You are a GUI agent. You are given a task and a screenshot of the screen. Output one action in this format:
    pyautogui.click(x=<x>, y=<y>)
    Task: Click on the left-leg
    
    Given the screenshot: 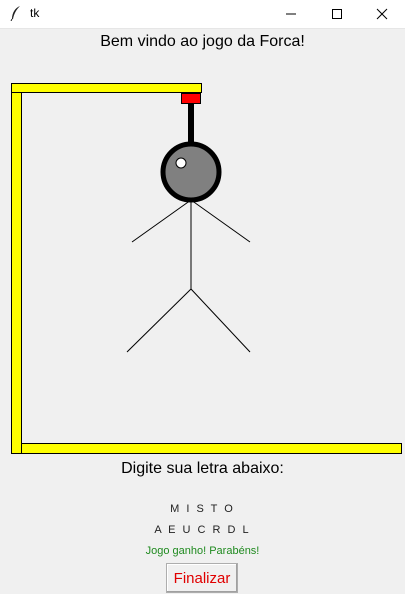 What is the action you would take?
    pyautogui.click(x=159, y=320)
    